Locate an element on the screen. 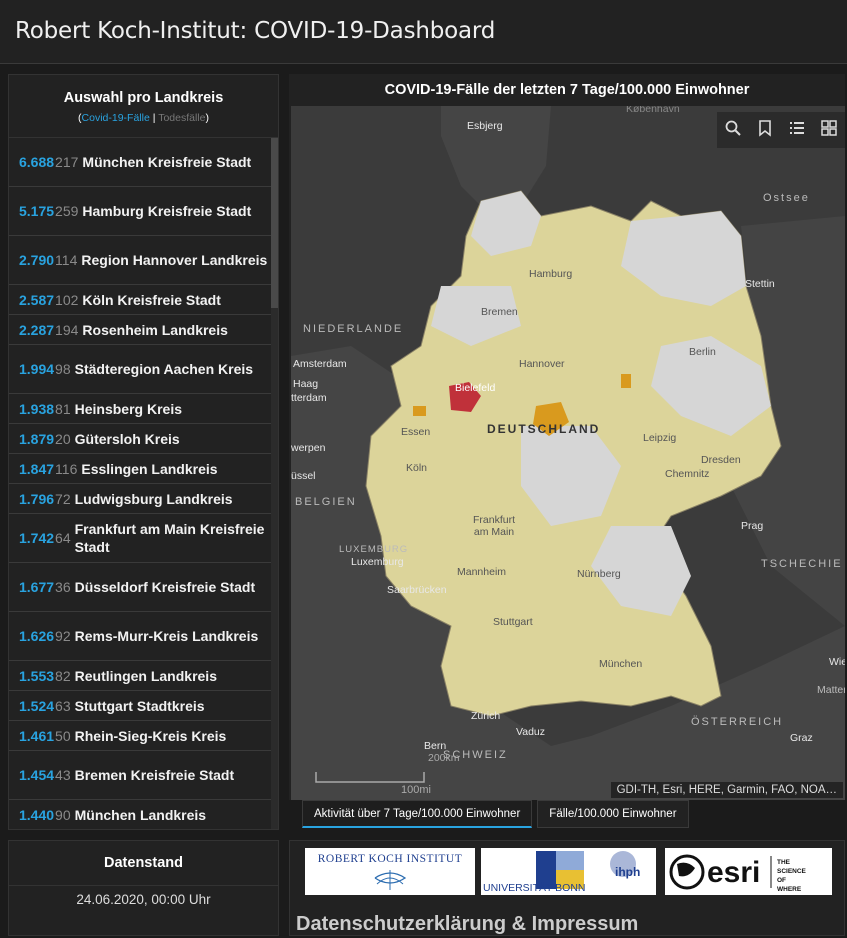  case-count: 1.524 is located at coordinates (37, 705).